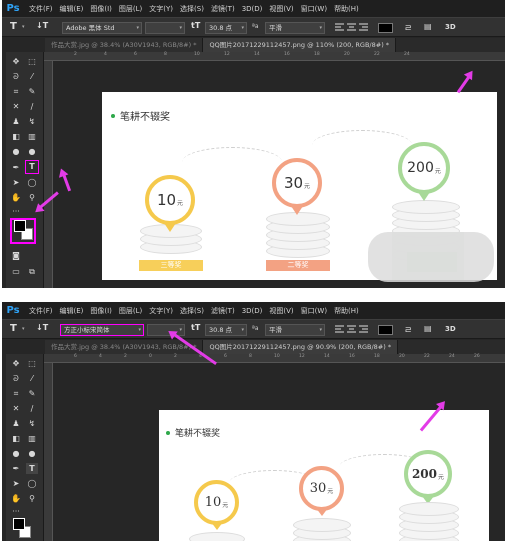 This screenshot has width=507, height=541. Describe the element at coordinates (32, 271) in the screenshot. I see `artboard-icon: ⧉` at that location.